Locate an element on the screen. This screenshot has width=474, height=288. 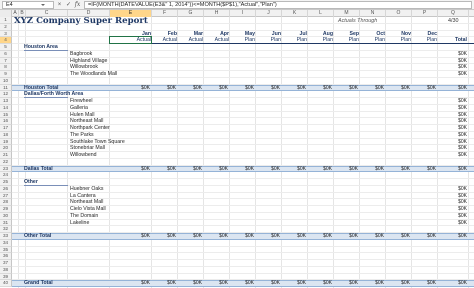
row-header-38: 38 is located at coordinates (6, 270).